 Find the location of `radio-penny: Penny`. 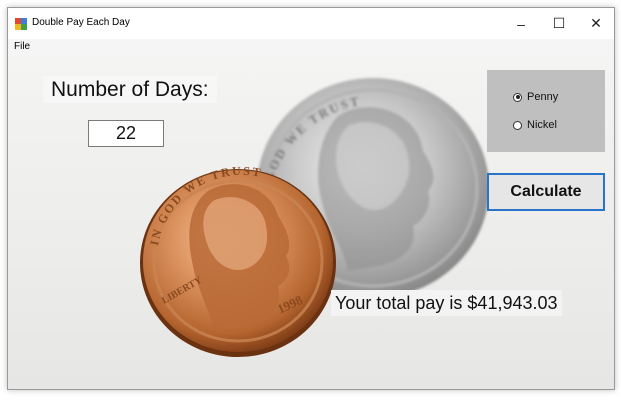

radio-penny: Penny is located at coordinates (535, 97).